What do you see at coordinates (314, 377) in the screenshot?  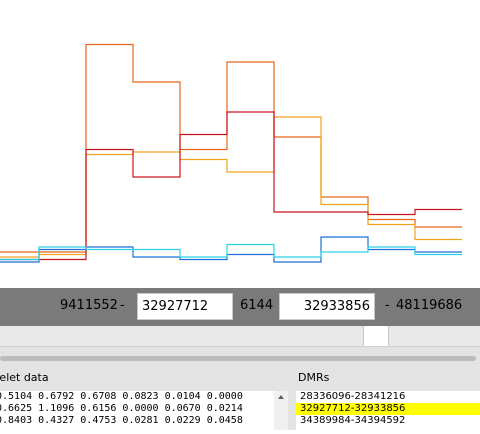 I see `dmrs-label: DMRs` at bounding box center [314, 377].